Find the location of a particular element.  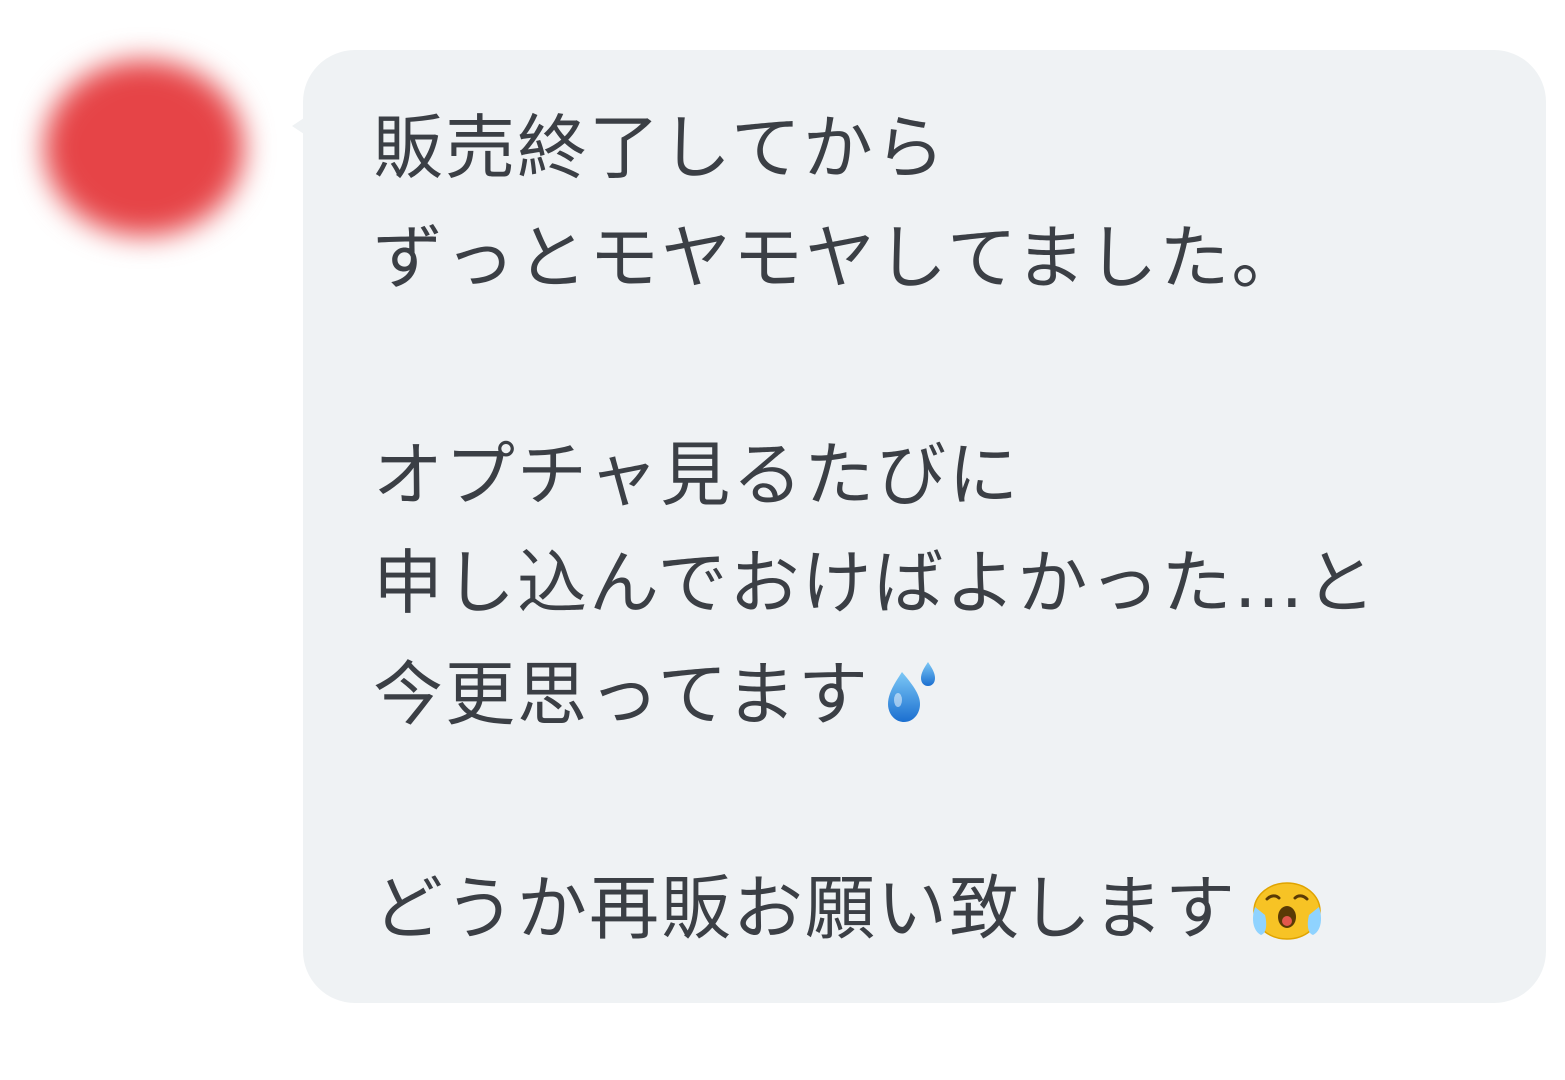

message-line-1: 販売終了してから is located at coordinates (660, 148).